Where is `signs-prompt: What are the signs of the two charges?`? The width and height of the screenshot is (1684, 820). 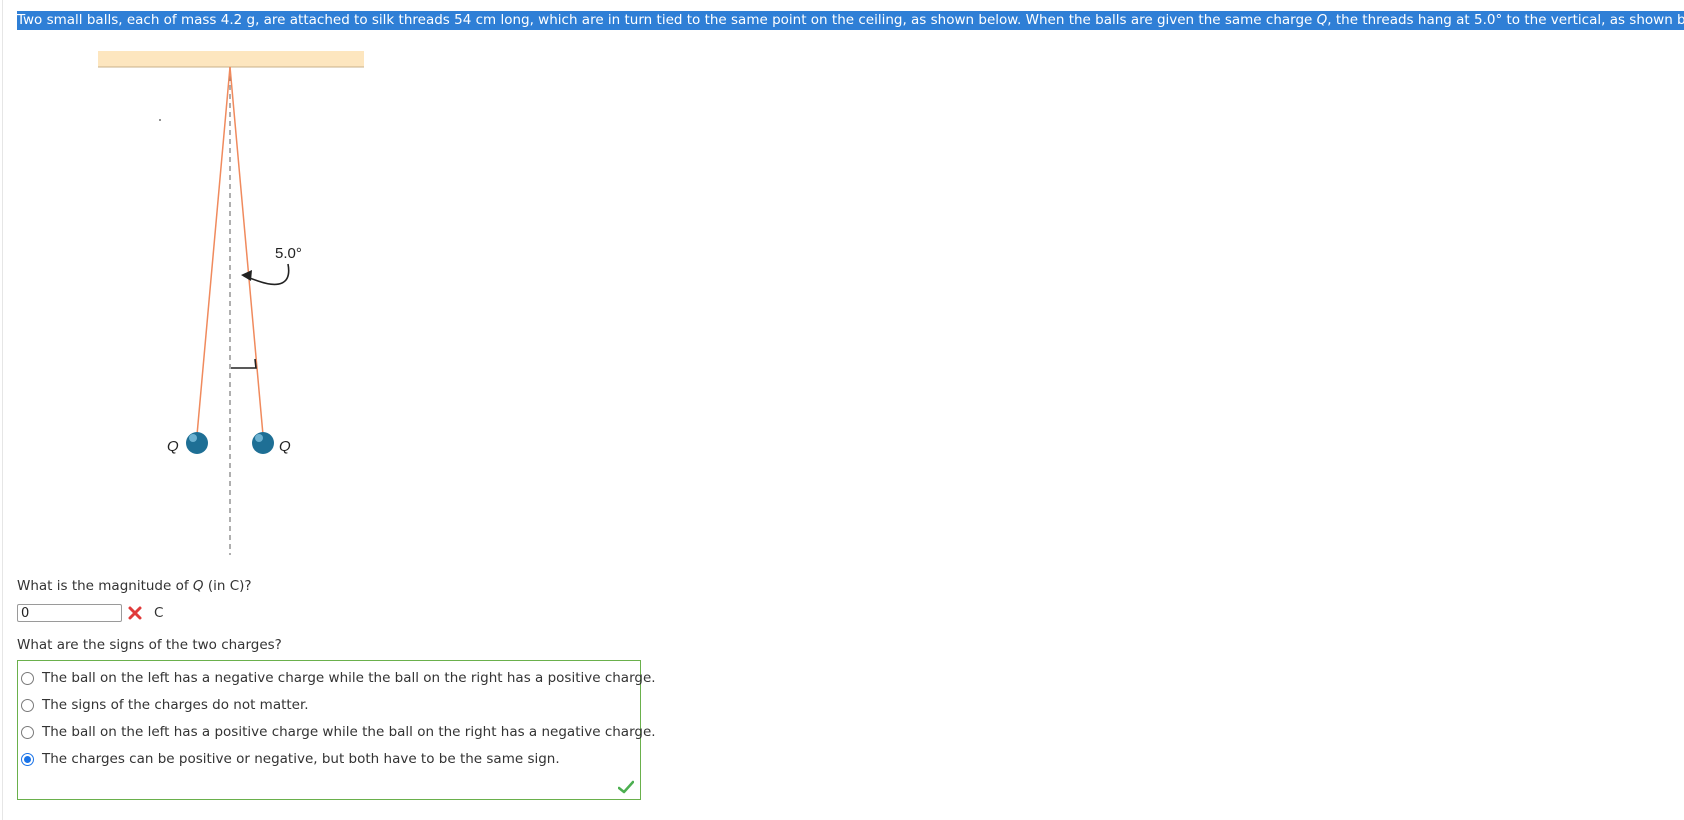 signs-prompt: What are the signs of the two charges? is located at coordinates (149, 645).